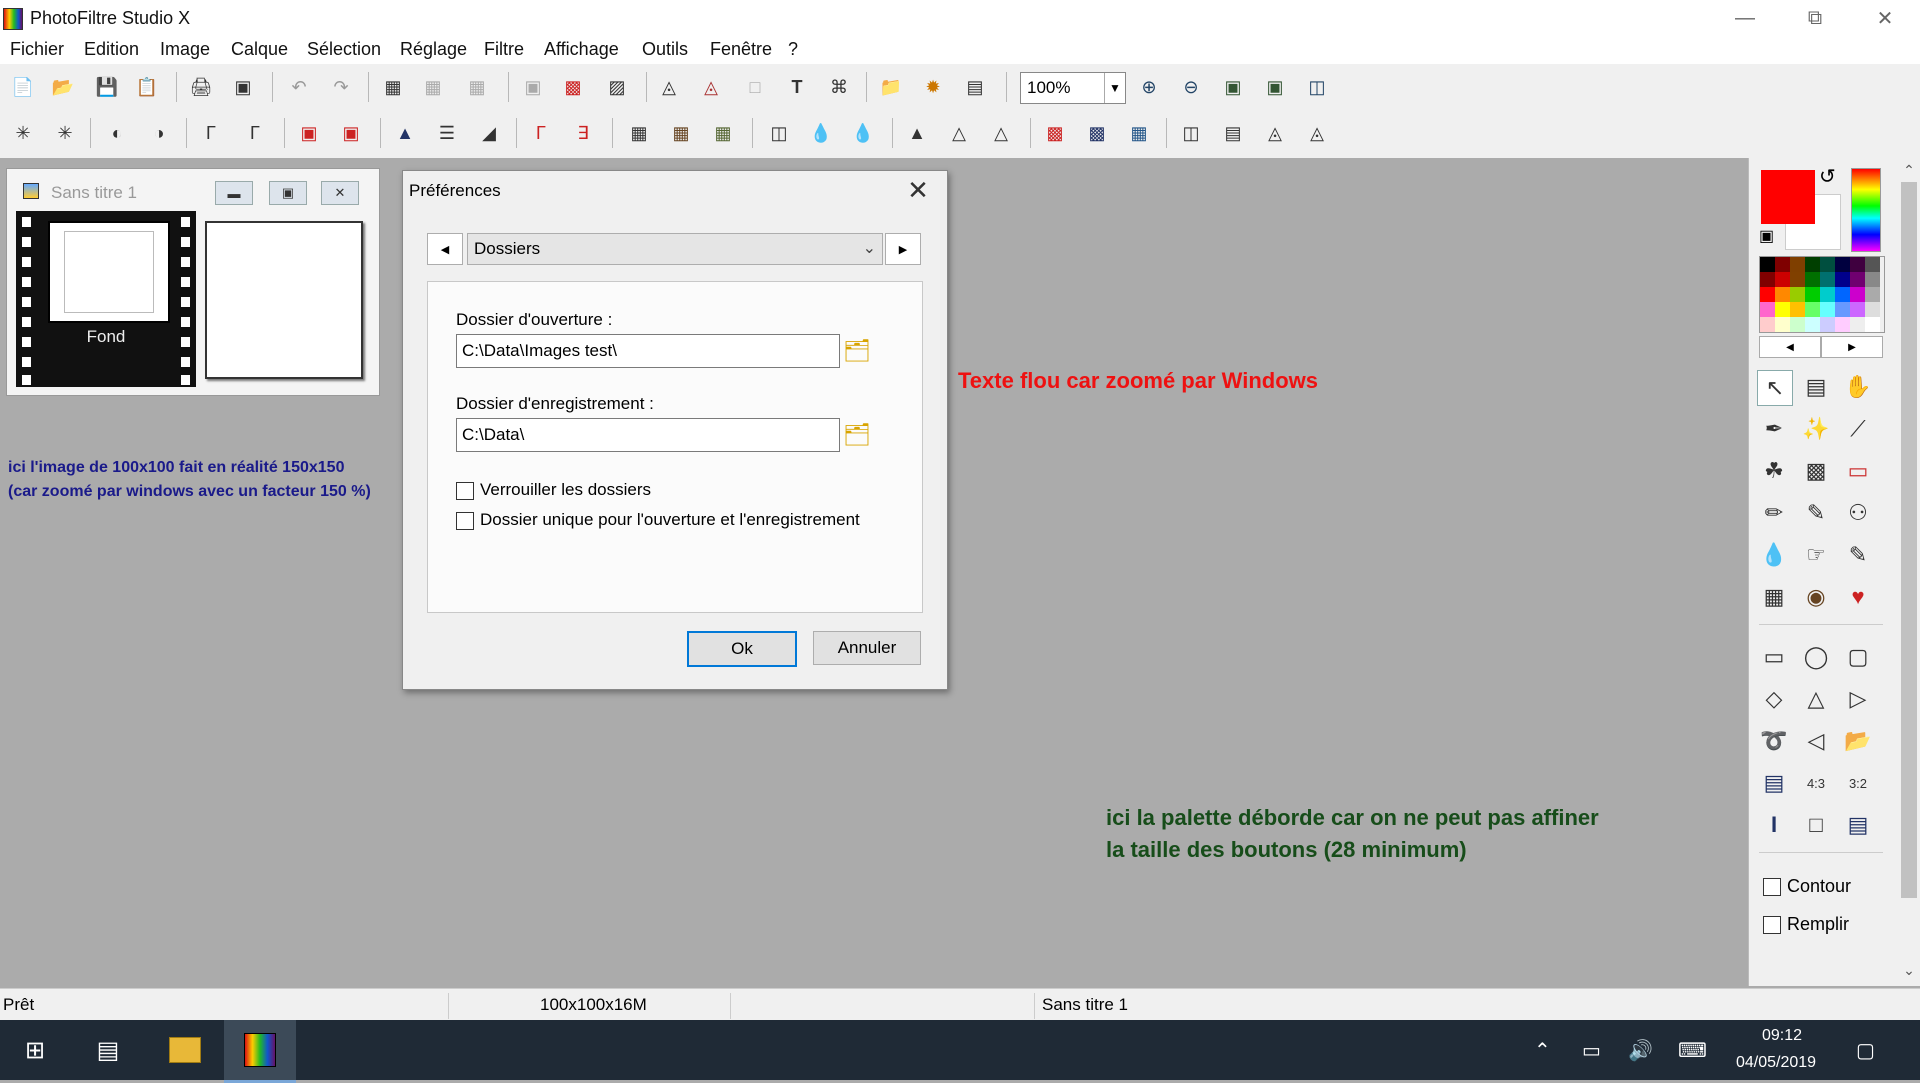 Image resolution: width=1920 pixels, height=1083 pixels. What do you see at coordinates (111, 49) in the screenshot?
I see `menu-edition: Edition` at bounding box center [111, 49].